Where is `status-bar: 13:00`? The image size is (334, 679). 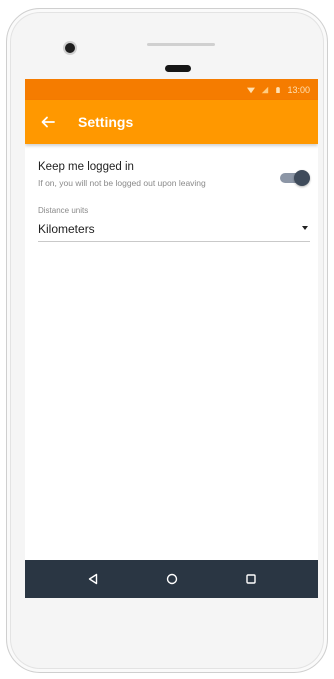
status-bar: 13:00 is located at coordinates (171, 89).